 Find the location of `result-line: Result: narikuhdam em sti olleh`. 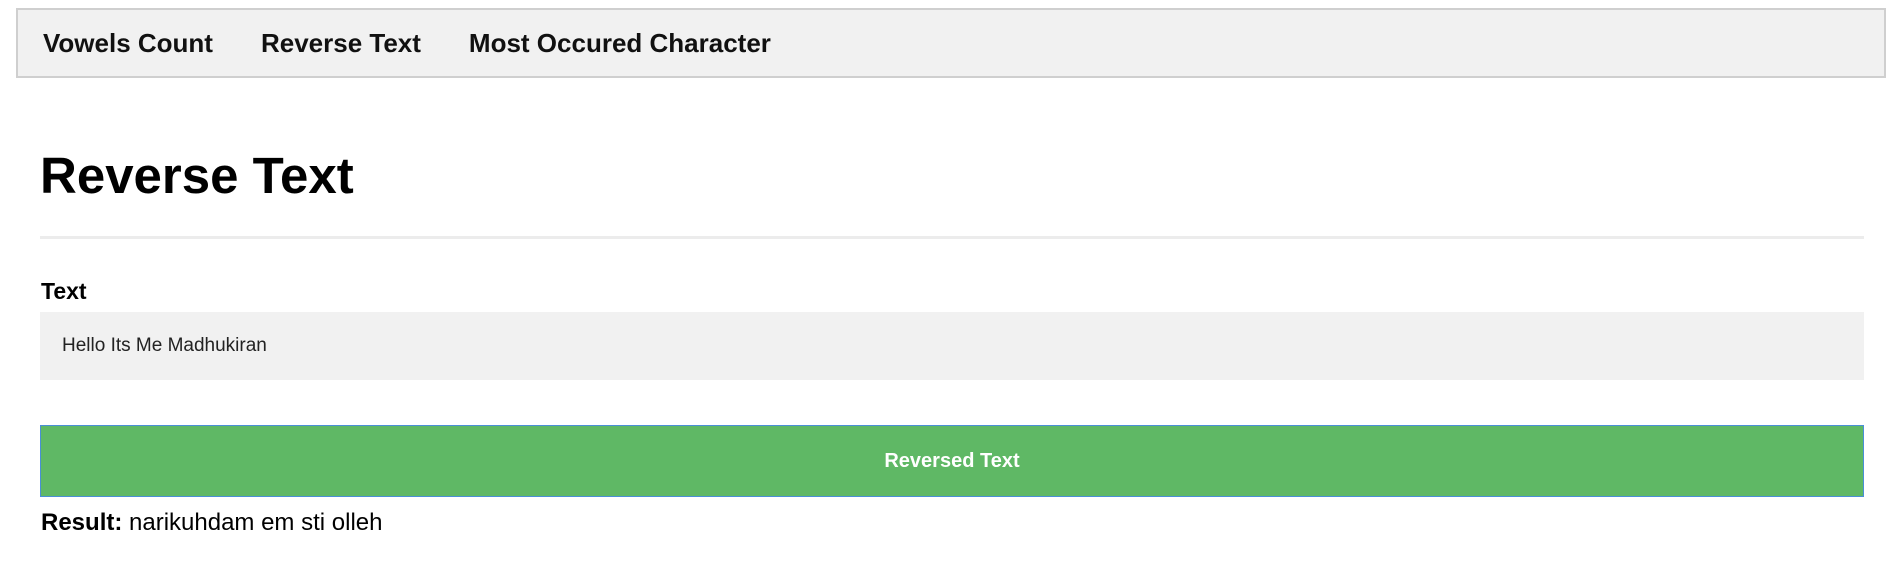

result-line: Result: narikuhdam em sti olleh is located at coordinates (211, 523).